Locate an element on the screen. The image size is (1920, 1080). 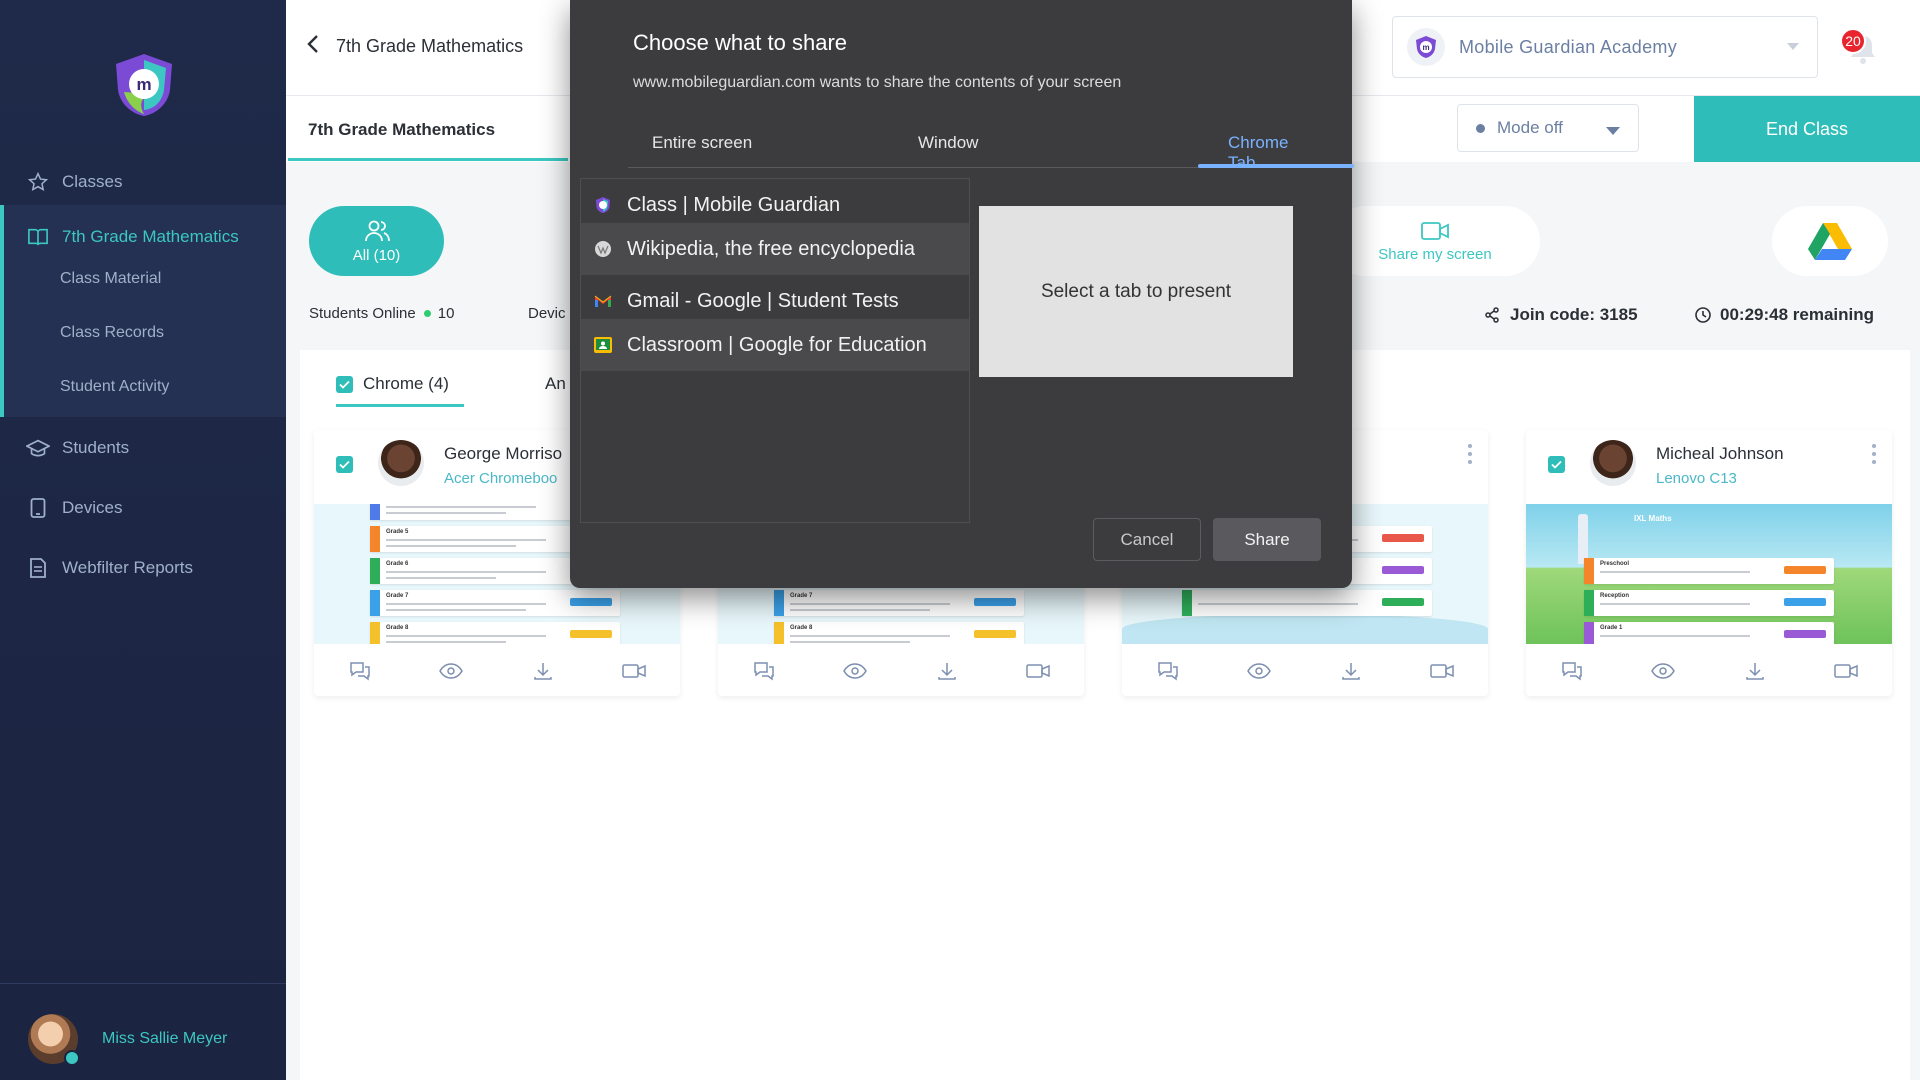
share-source-tabs: Entire screen Window Chrome Tab is located at coordinates (991, 149).